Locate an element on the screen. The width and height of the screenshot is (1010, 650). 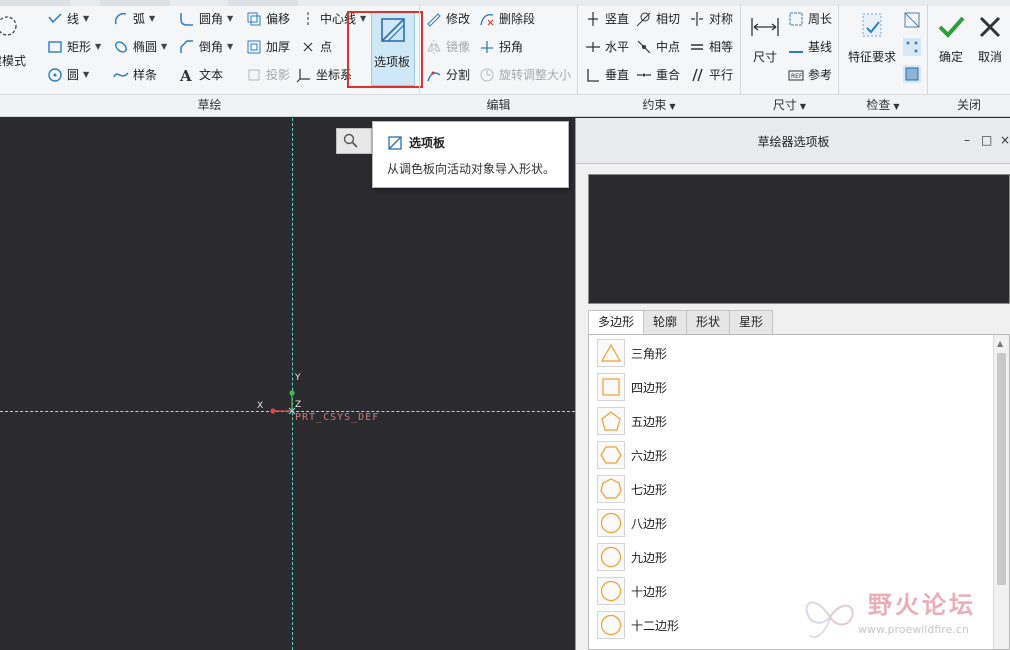
parallel-constraint-button: 平行 is located at coordinates (711, 75).